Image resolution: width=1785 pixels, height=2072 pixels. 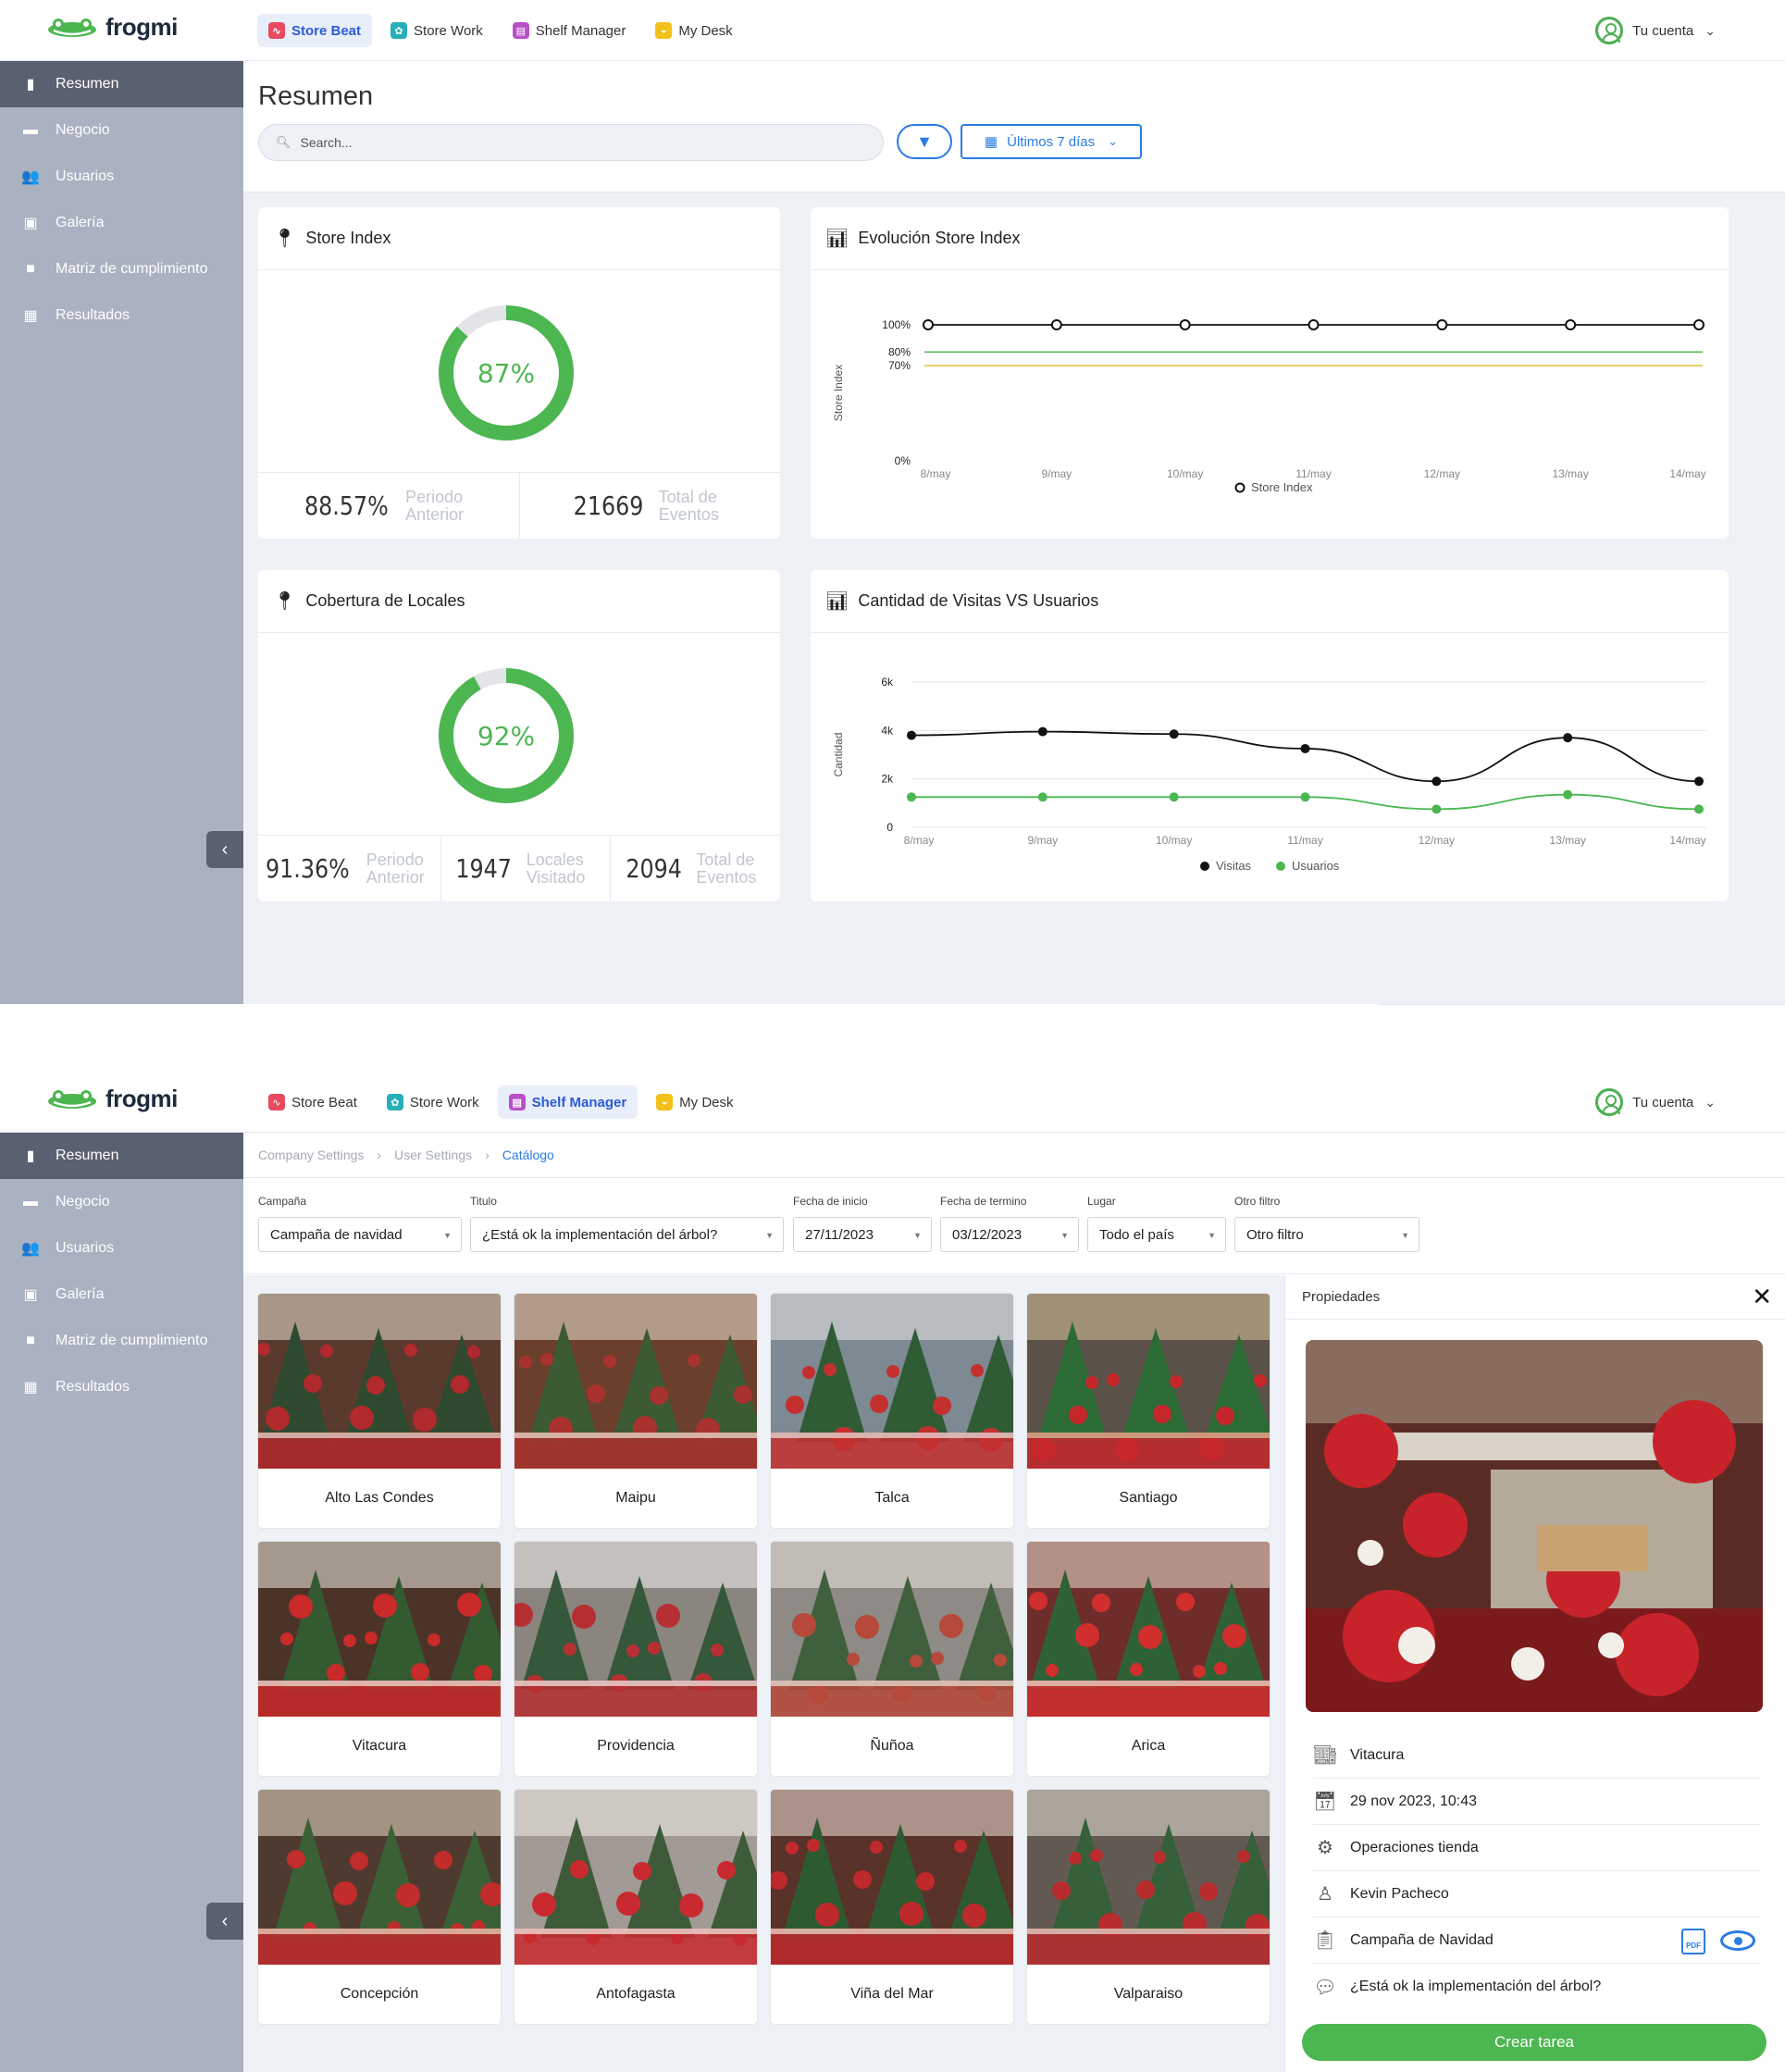 I want to click on filter-otro: Otro filtro Otro filtro ▼, so click(x=1326, y=1223).